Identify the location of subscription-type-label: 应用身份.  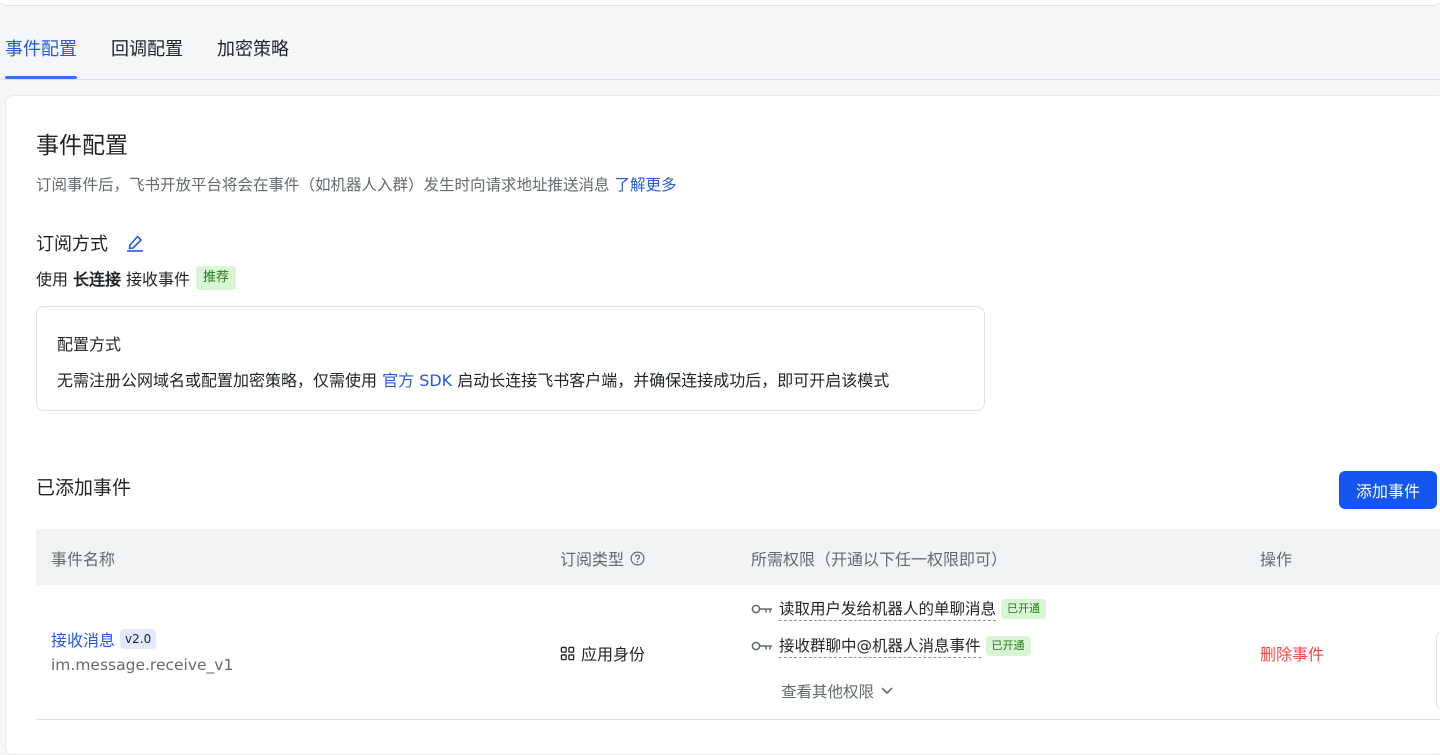
(613, 654).